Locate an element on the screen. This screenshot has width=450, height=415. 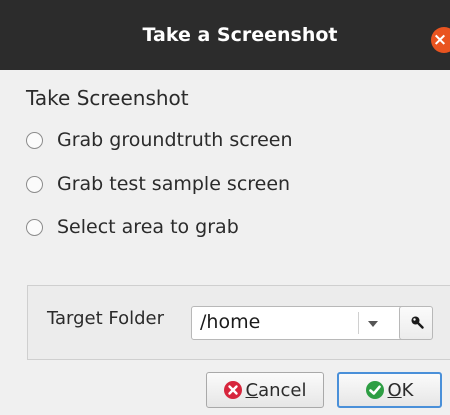
close-icon: × is located at coordinates (440, 40).